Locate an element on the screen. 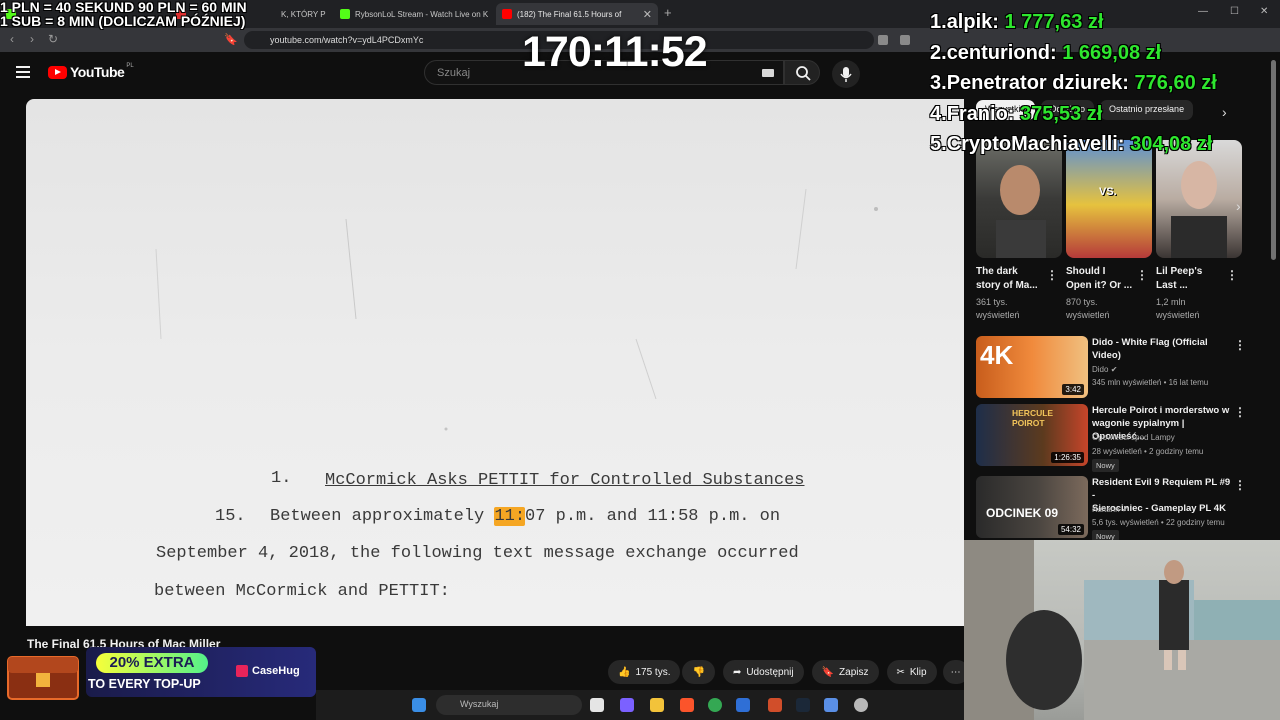  extra-percent-pill: 20% EXTRA is located at coordinates (152, 663).